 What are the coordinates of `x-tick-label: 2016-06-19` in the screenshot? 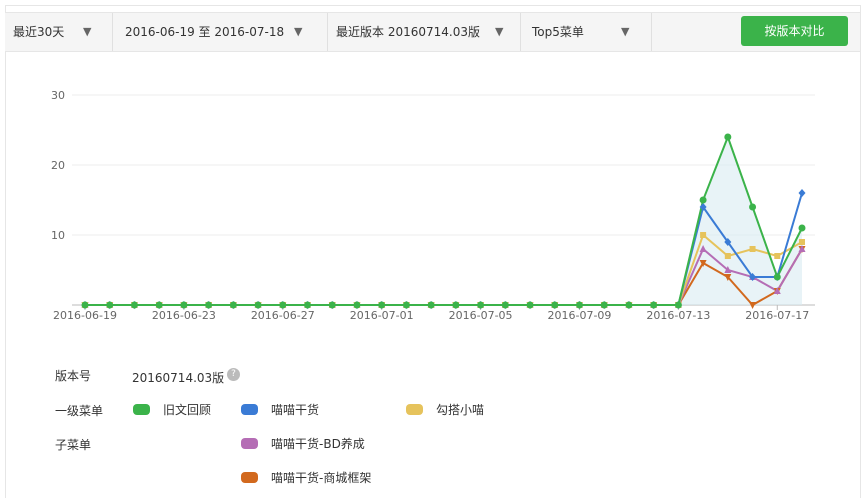 It's located at (85, 315).